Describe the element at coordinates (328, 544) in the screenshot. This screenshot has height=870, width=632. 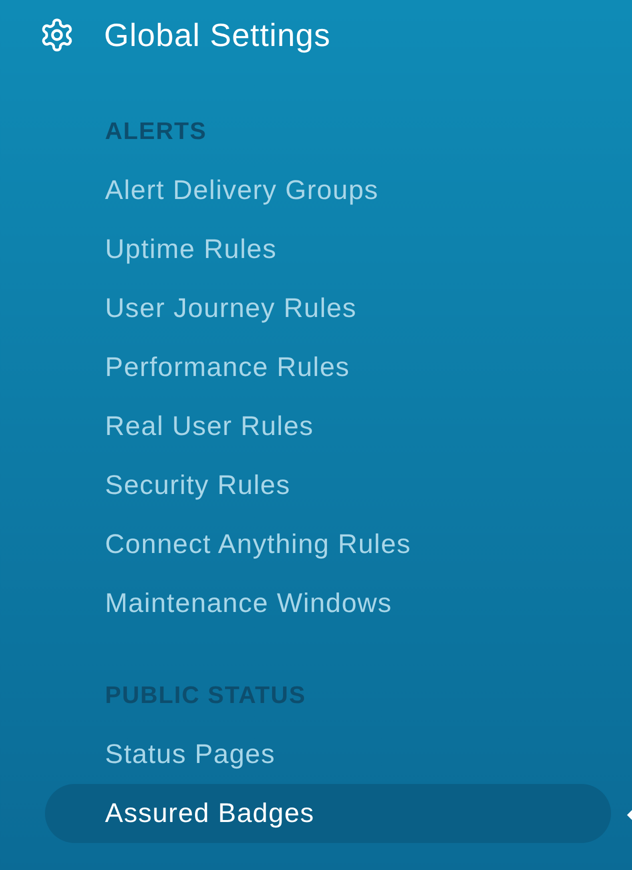
I see `nav-item: Connect Anything Rules` at that location.